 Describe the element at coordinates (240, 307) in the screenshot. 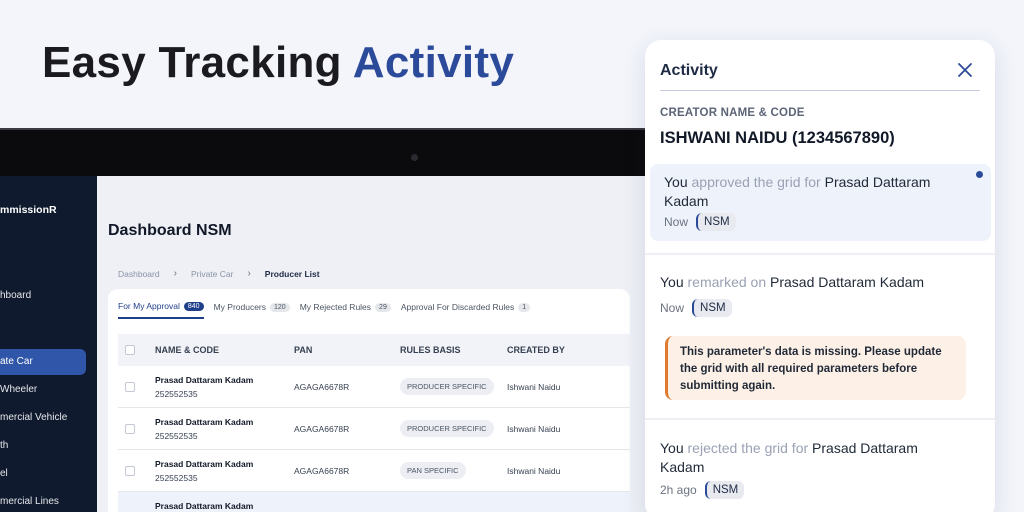

I see `tab-label: My Producers` at that location.